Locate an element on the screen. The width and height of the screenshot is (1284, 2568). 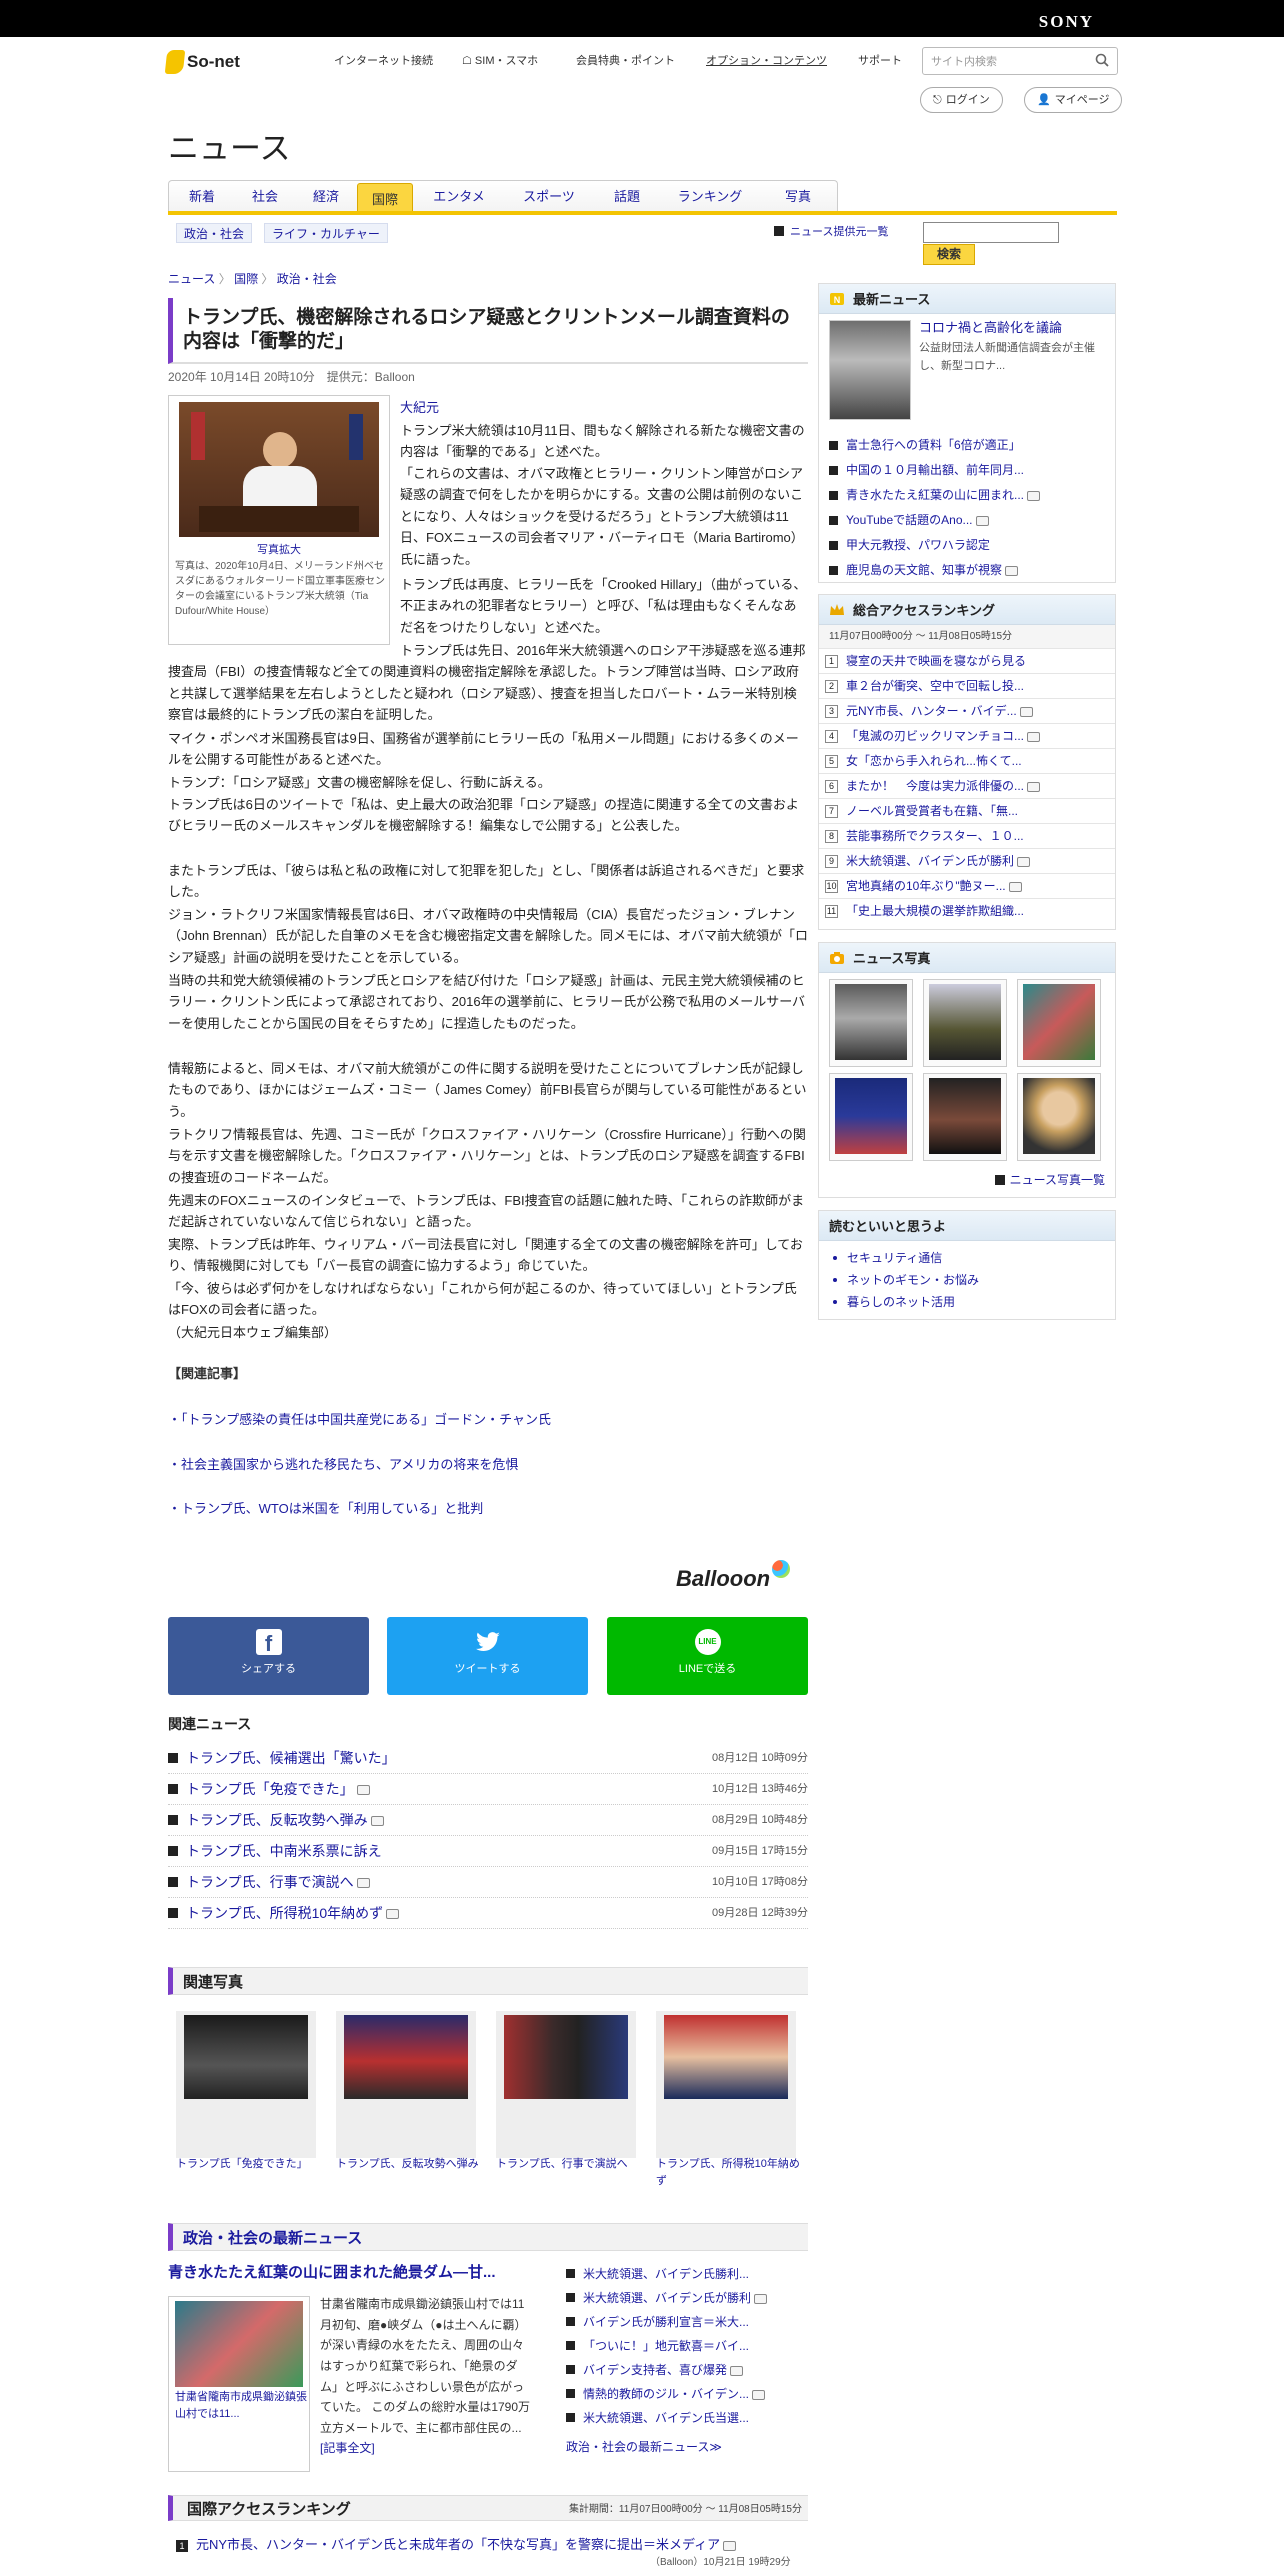
latest-section-heading: 政治・社会の最新ニュース is located at coordinates (488, 2237).